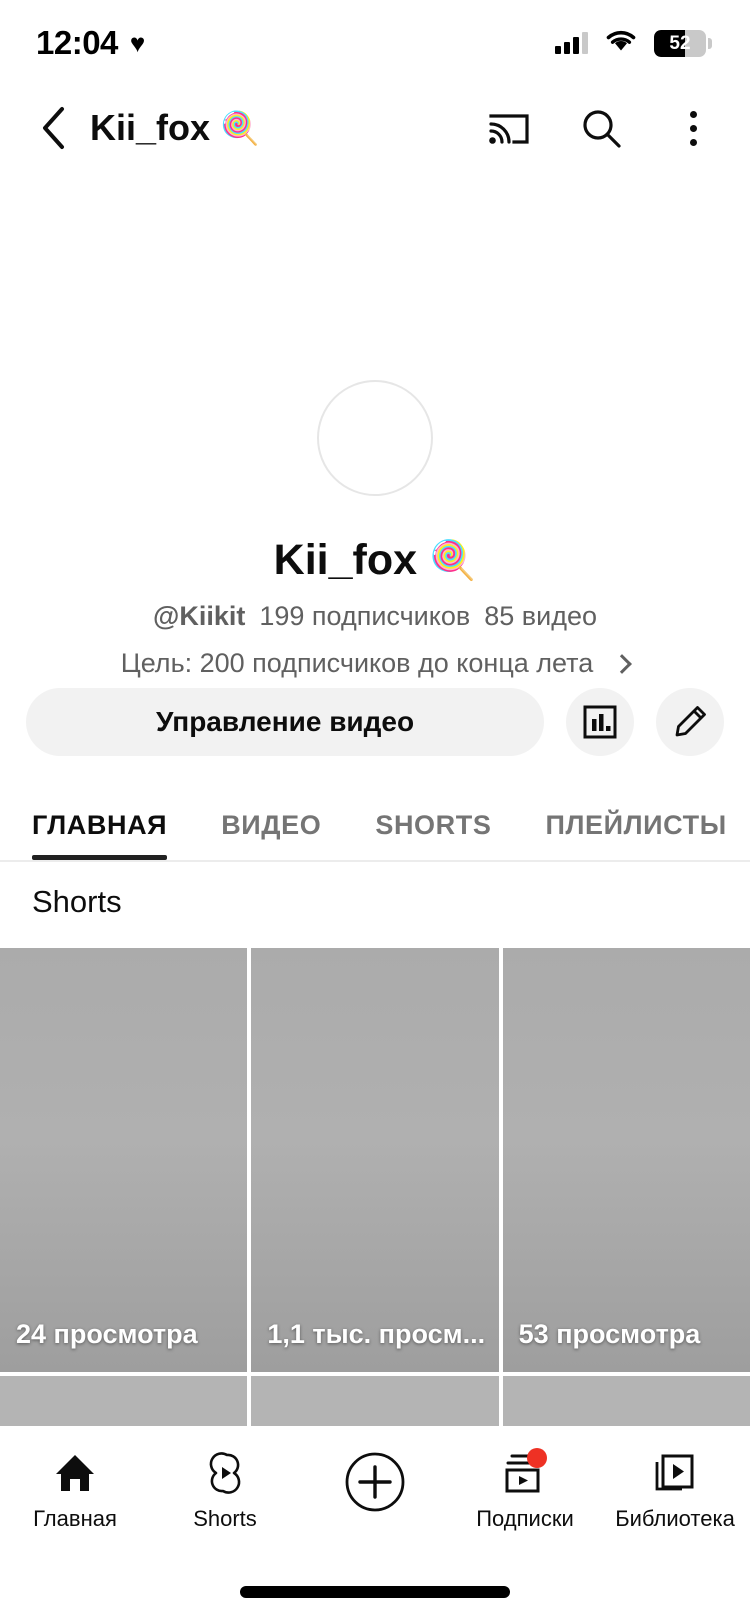 Image resolution: width=750 pixels, height=1624 pixels. I want to click on subscriptions-icon, so click(525, 1472).